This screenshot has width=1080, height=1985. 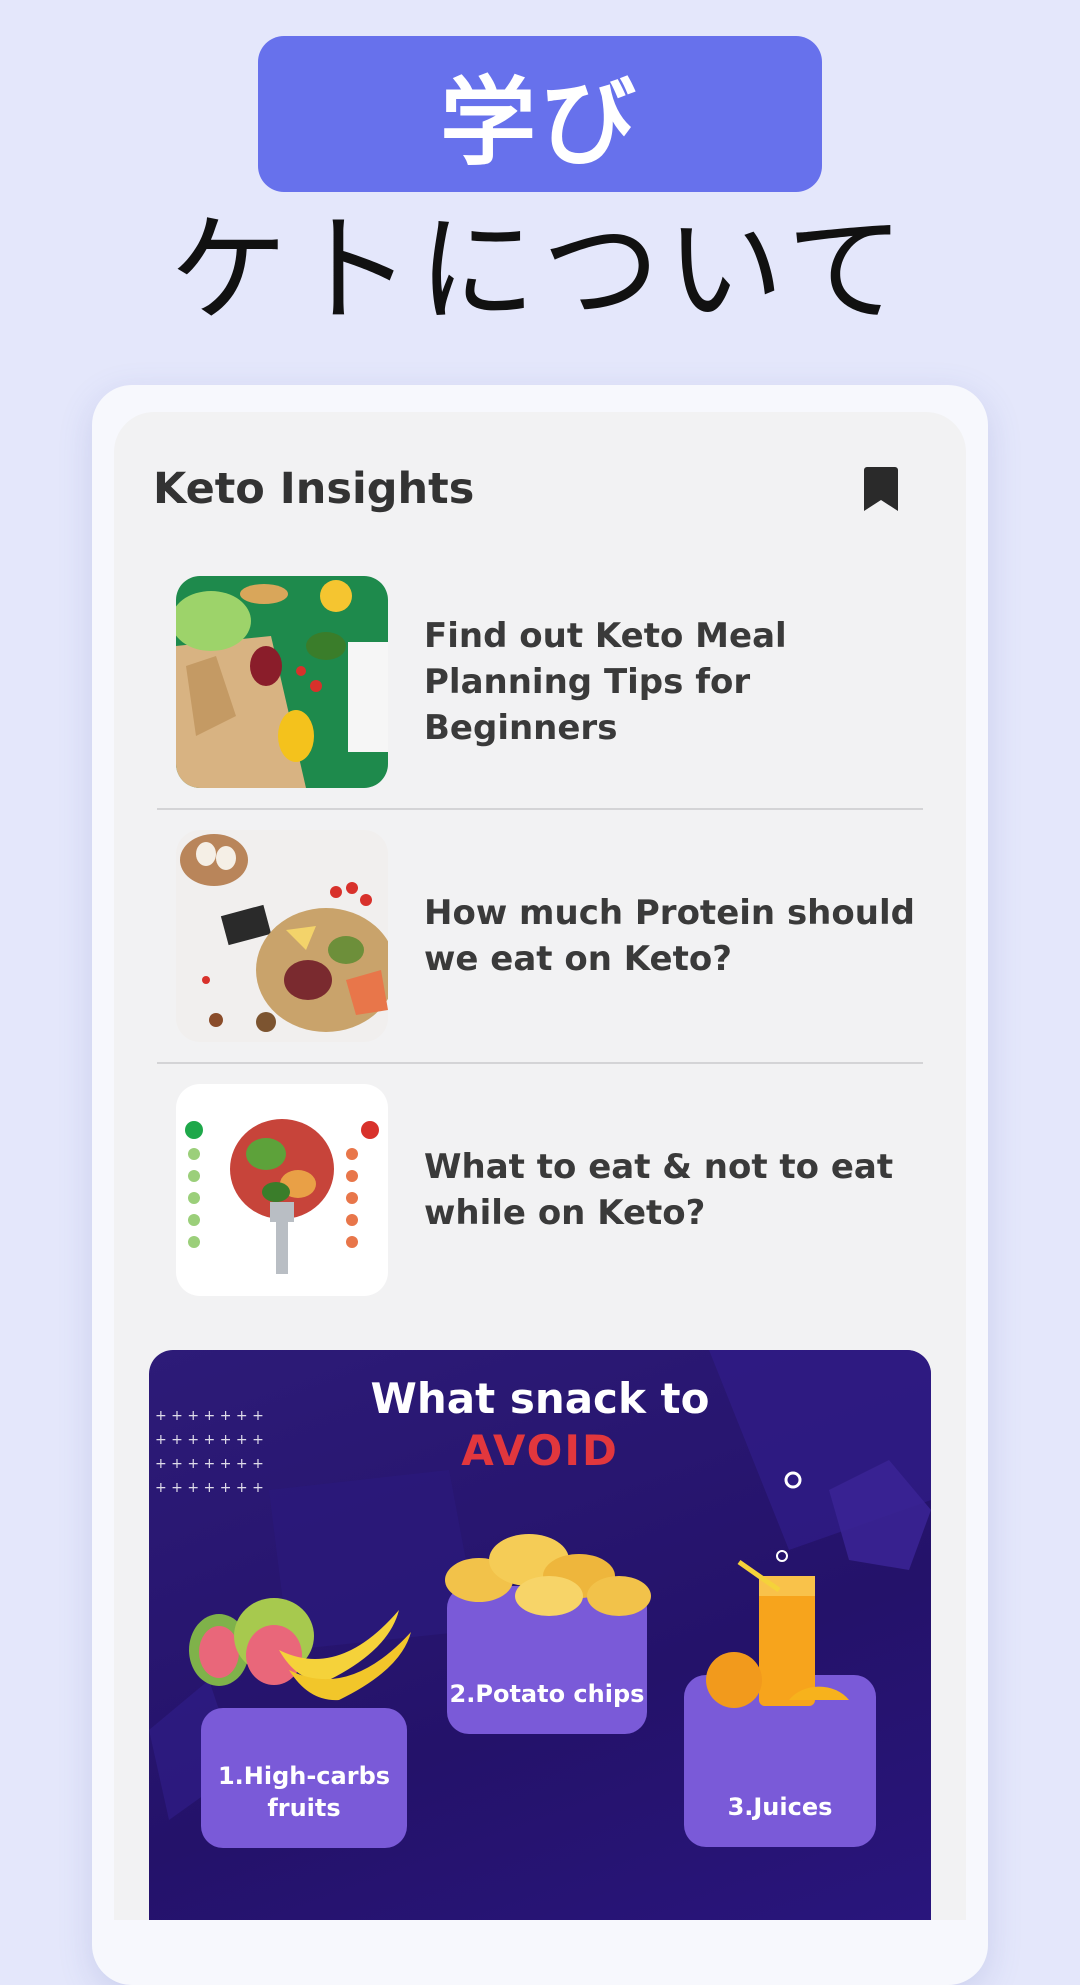 I want to click on banner-avoid-label: AVOID, so click(x=540, y=1450).